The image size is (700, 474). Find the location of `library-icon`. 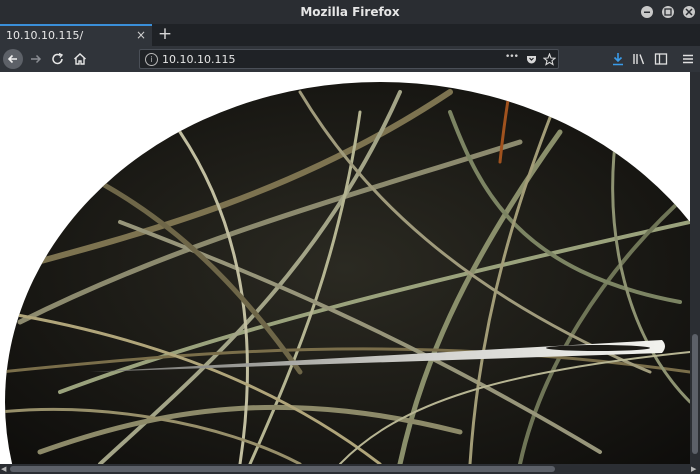

library-icon is located at coordinates (639, 59).